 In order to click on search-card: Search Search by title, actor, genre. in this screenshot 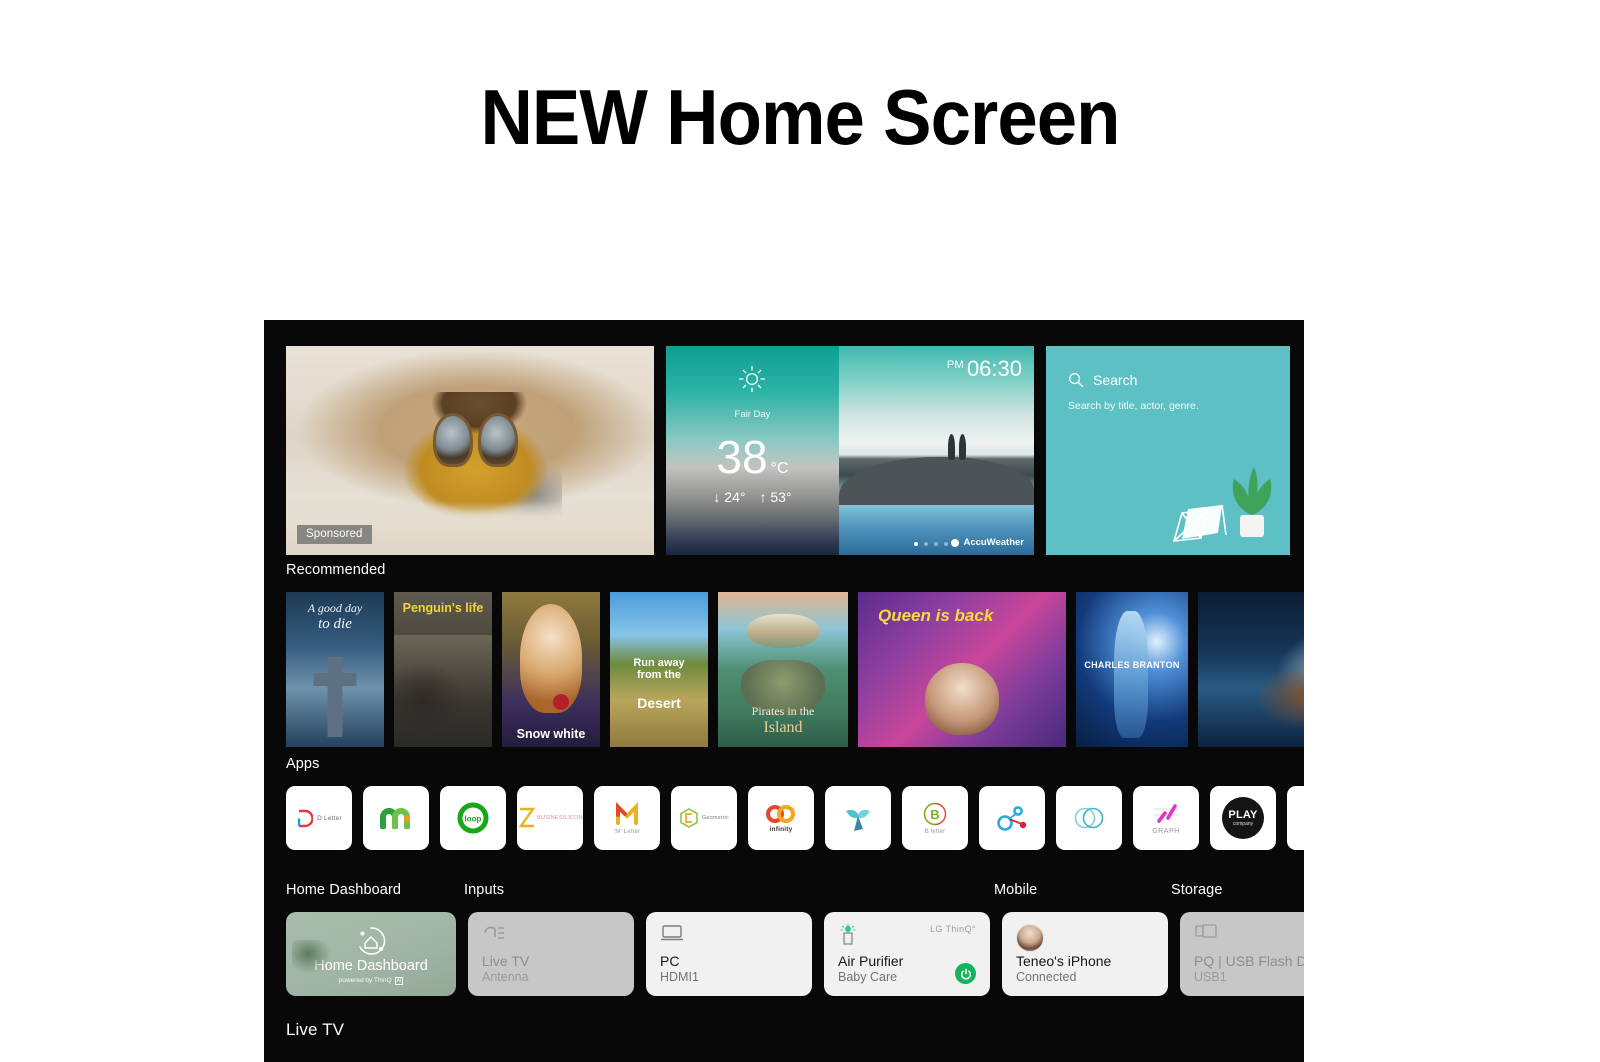, I will do `click(1168, 450)`.